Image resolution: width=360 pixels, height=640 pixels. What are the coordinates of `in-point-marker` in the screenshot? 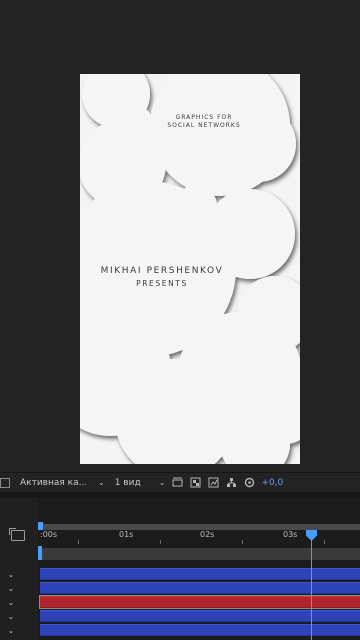 It's located at (40, 553).